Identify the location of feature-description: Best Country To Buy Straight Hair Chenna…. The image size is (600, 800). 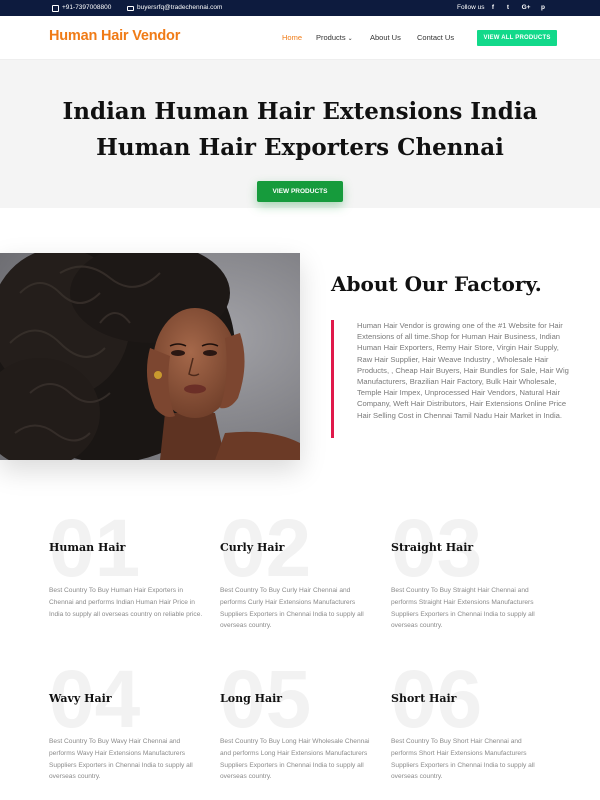
(463, 608).